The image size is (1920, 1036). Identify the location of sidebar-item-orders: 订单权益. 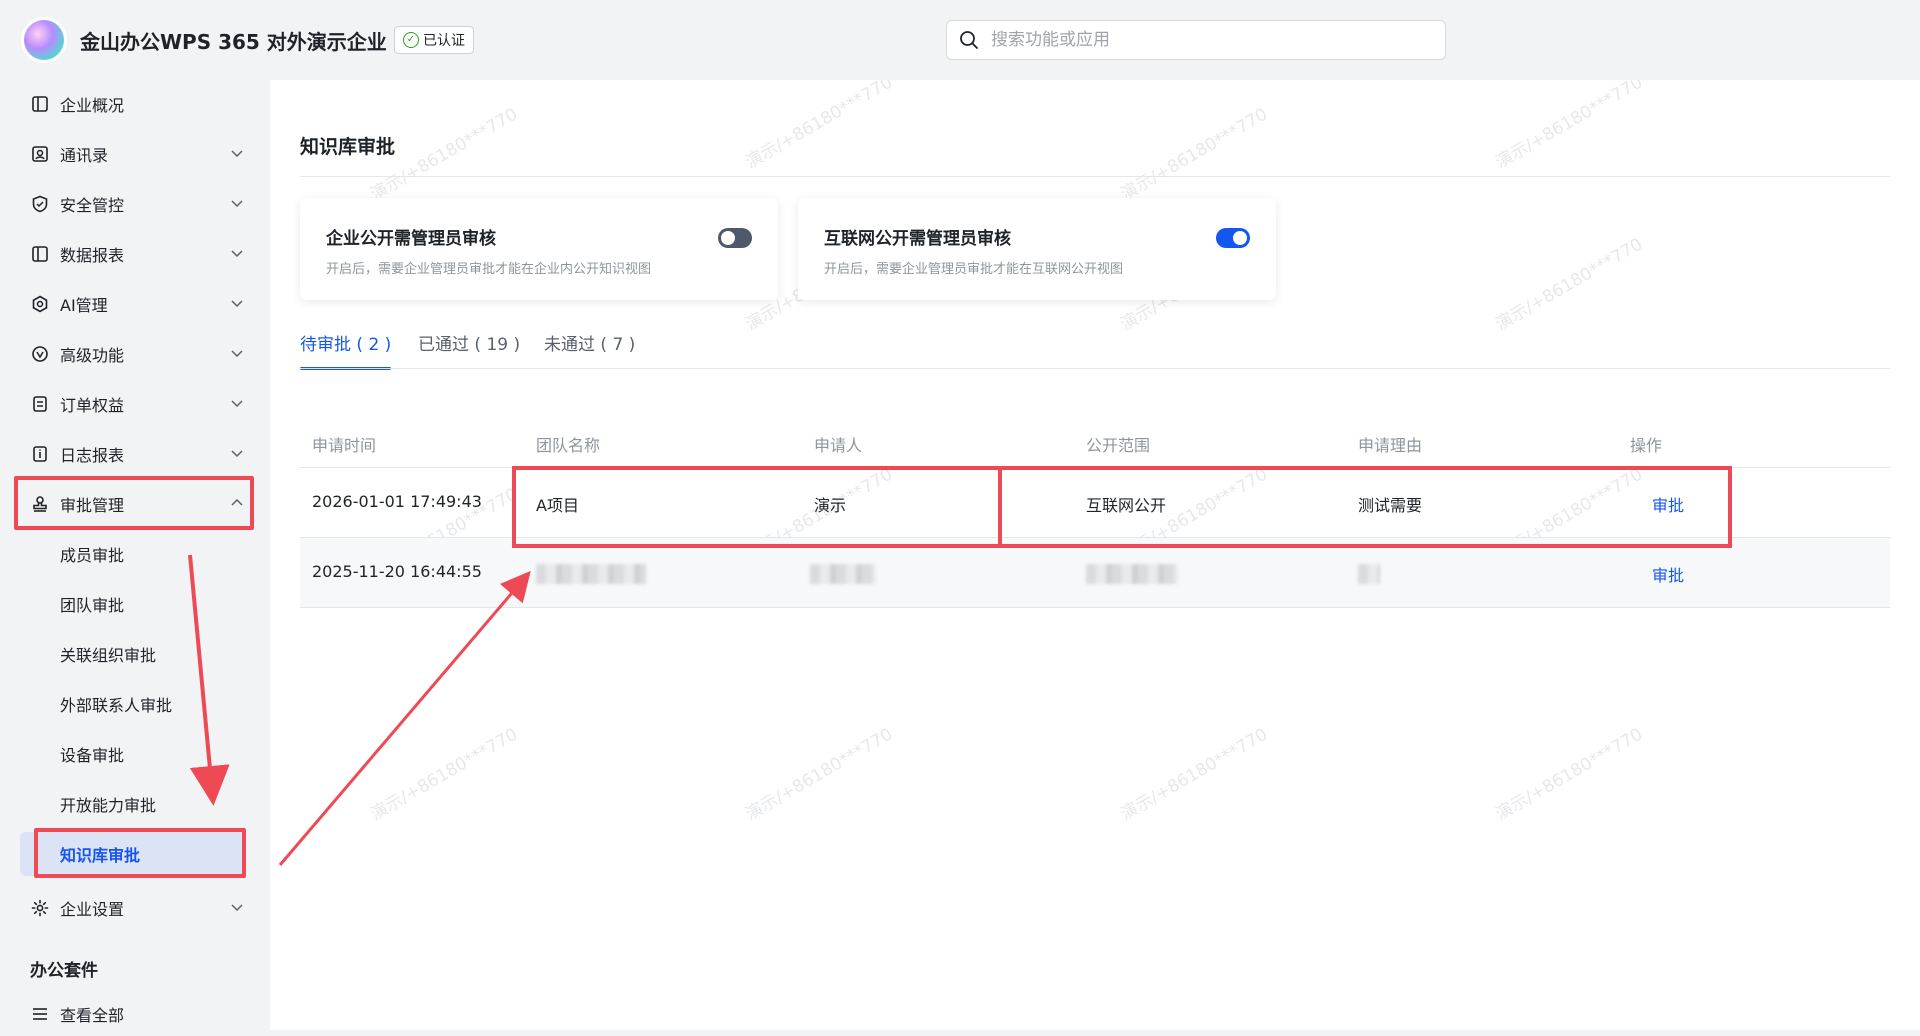
(135, 404).